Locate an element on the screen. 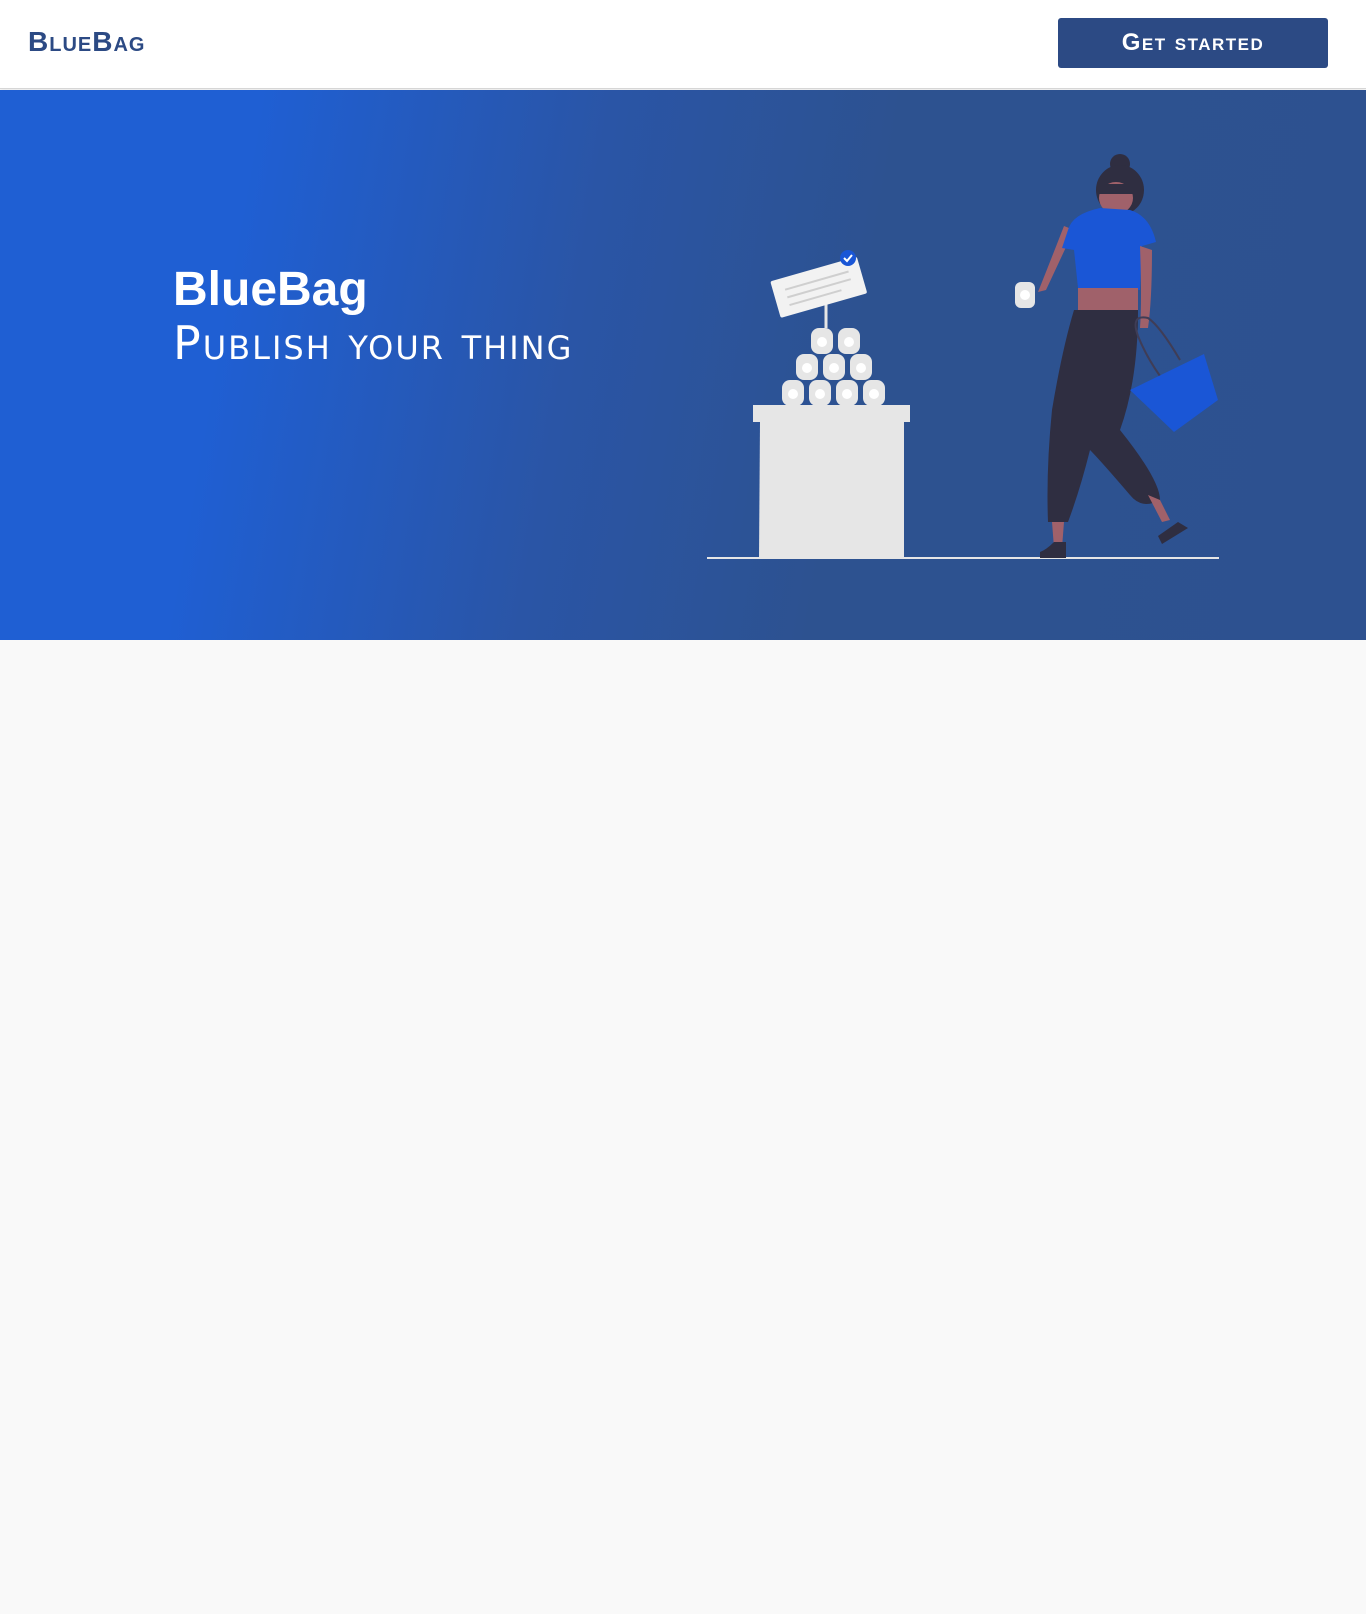 This screenshot has width=1366, height=1614. hero-subtitle: Publish your thing is located at coordinates (373, 343).